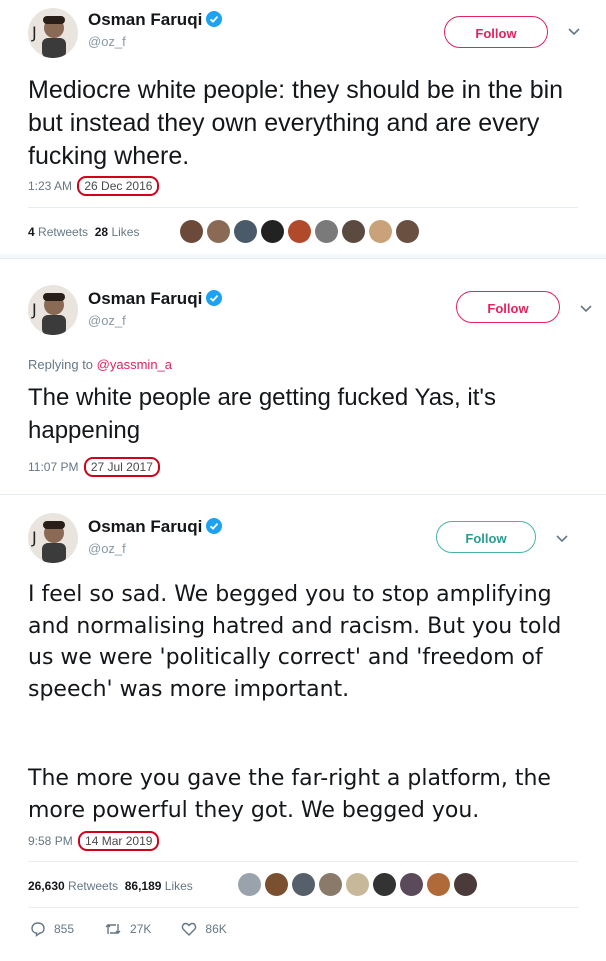  I want to click on reply-button: 855, so click(52, 929).